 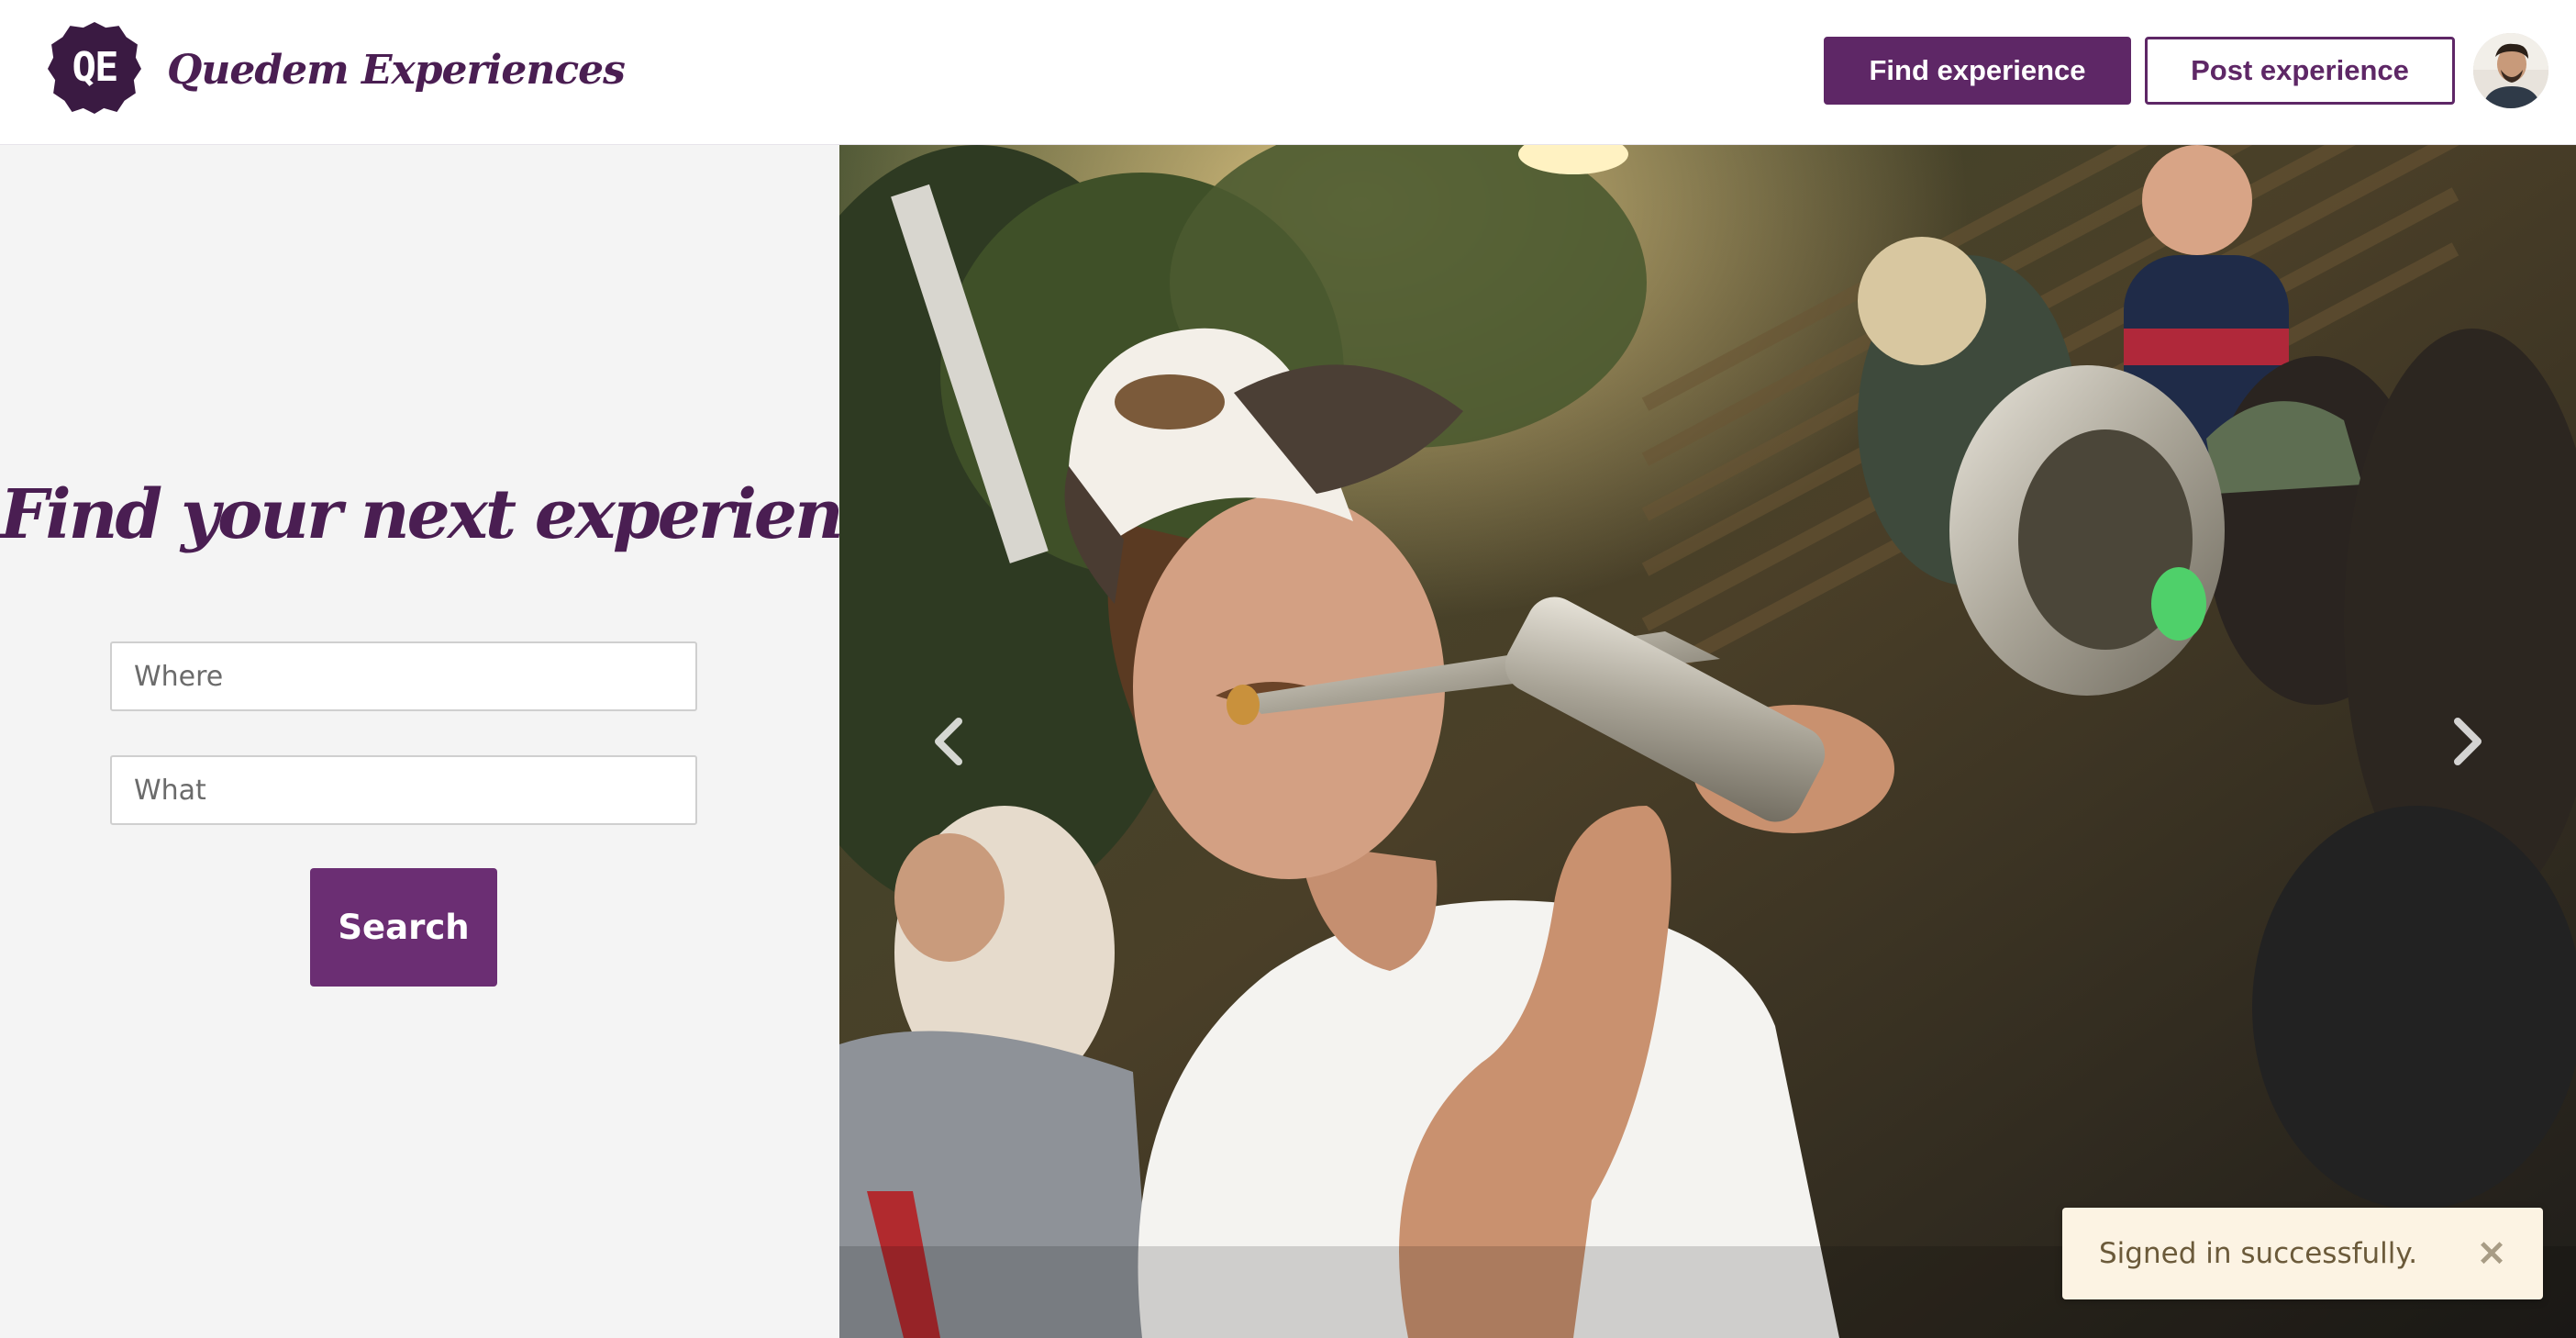 I want to click on logo-initials: QE, so click(x=95, y=67).